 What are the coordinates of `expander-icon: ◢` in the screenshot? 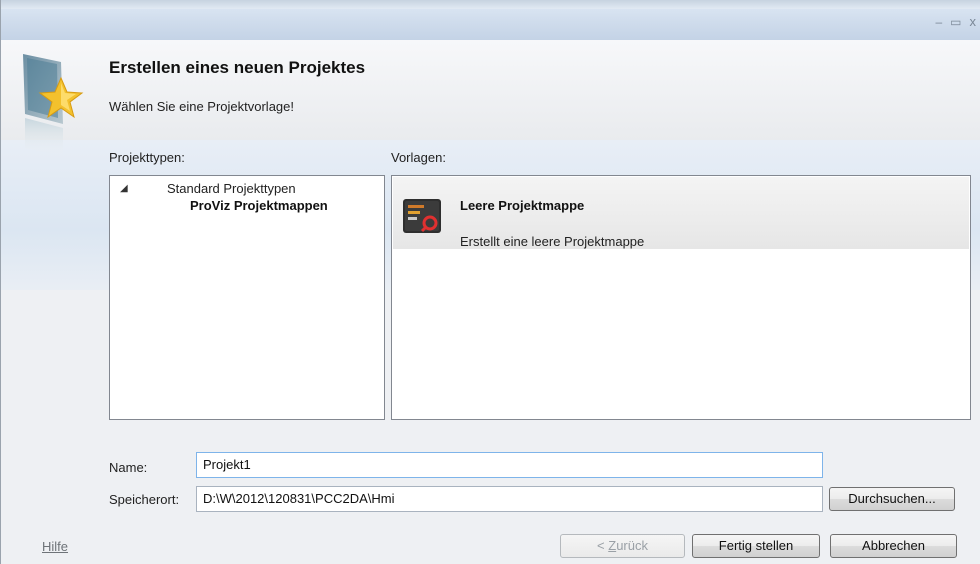 It's located at (124, 188).